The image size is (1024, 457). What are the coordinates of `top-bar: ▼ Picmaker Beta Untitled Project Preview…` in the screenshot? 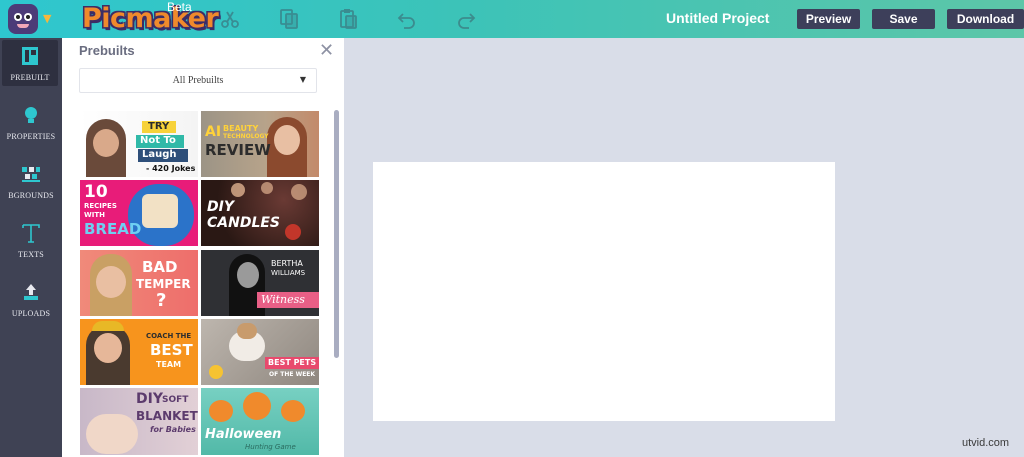 It's located at (512, 19).